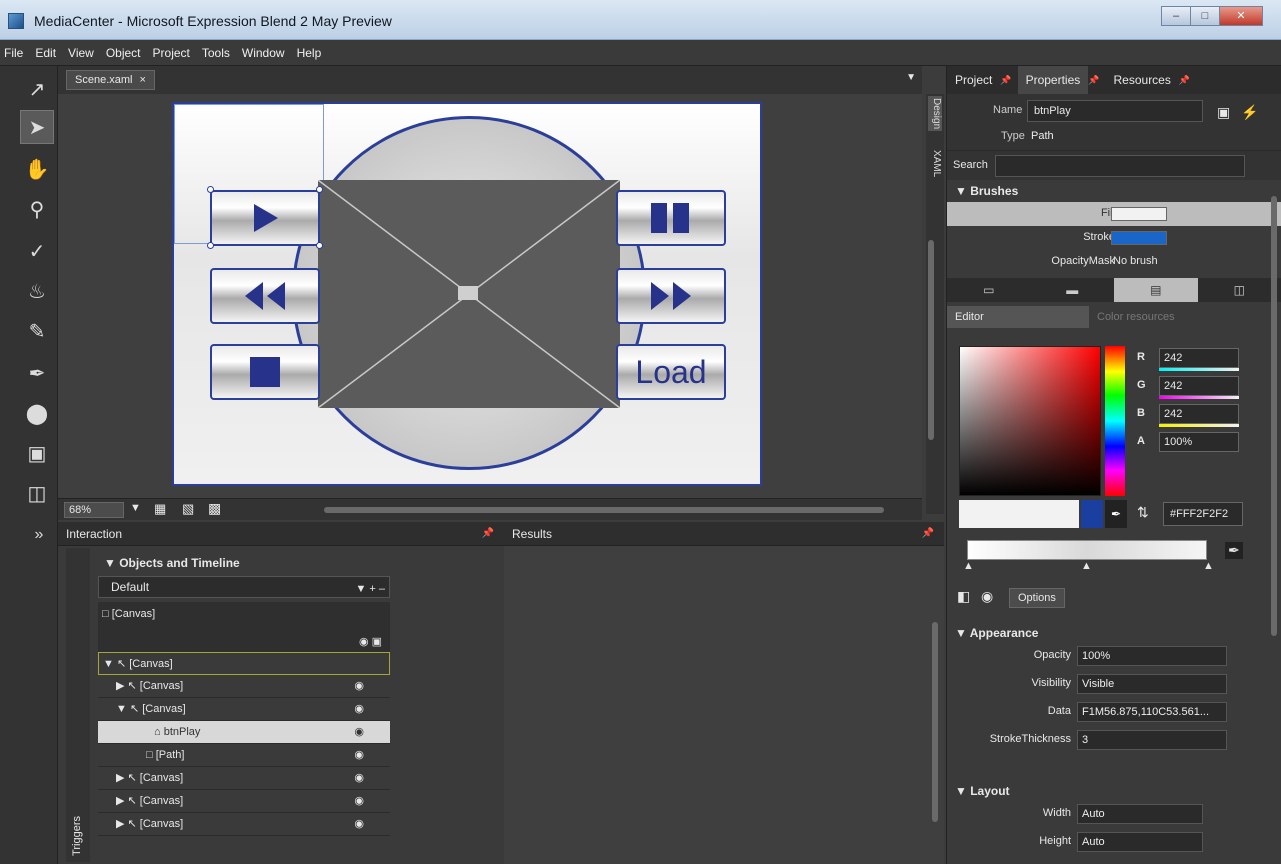  What do you see at coordinates (1114, 191) in the screenshot?
I see `brushes-header: ▼ Brushes` at bounding box center [1114, 191].